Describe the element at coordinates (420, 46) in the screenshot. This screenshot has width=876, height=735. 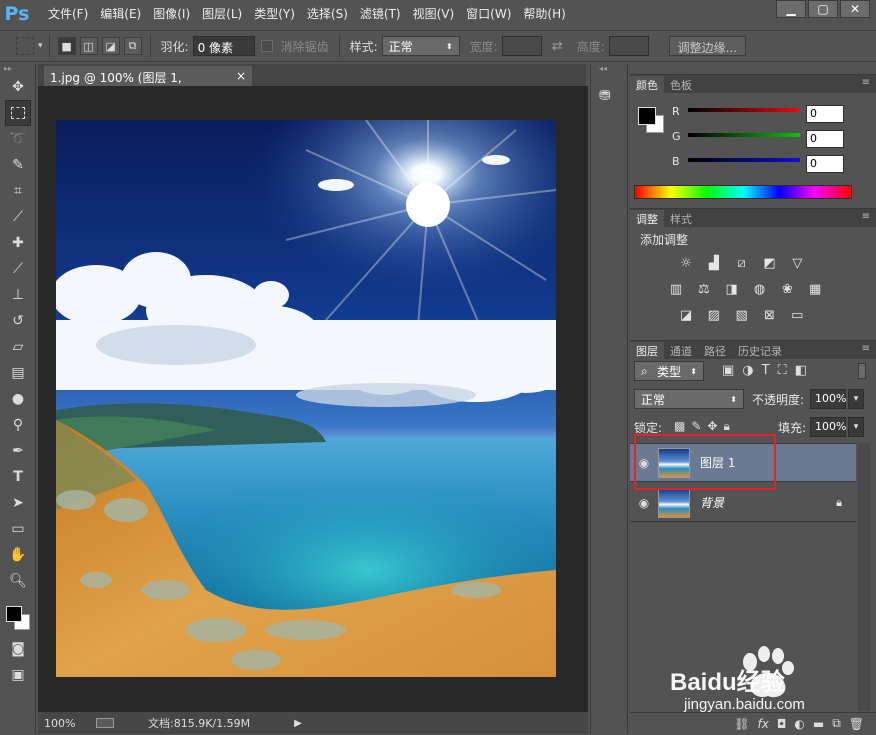
I see `style-select: 正常 ⬍` at that location.